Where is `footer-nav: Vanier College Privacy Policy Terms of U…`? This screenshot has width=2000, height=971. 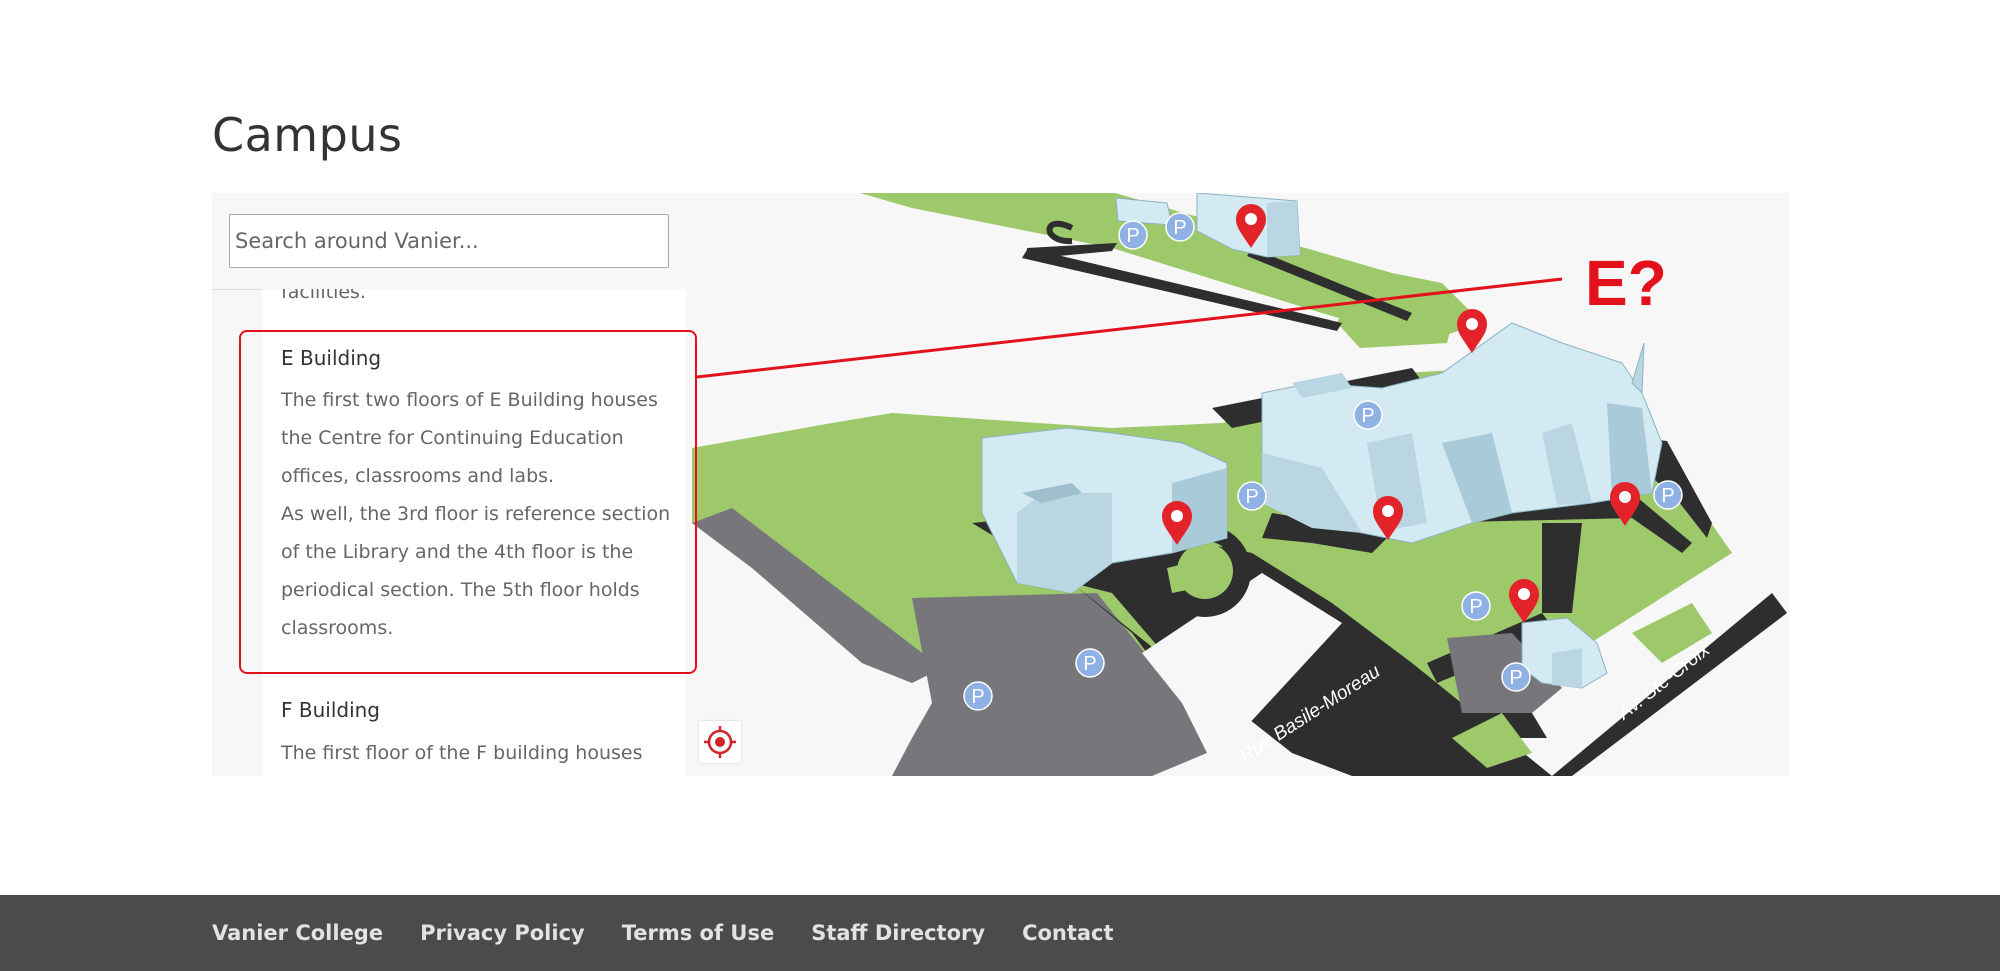
footer-nav: Vanier College Privacy Policy Terms of U… is located at coordinates (681, 933).